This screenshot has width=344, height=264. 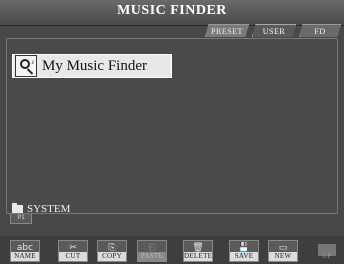 What do you see at coordinates (73, 256) in the screenshot?
I see `cut-button-label: CUT` at bounding box center [73, 256].